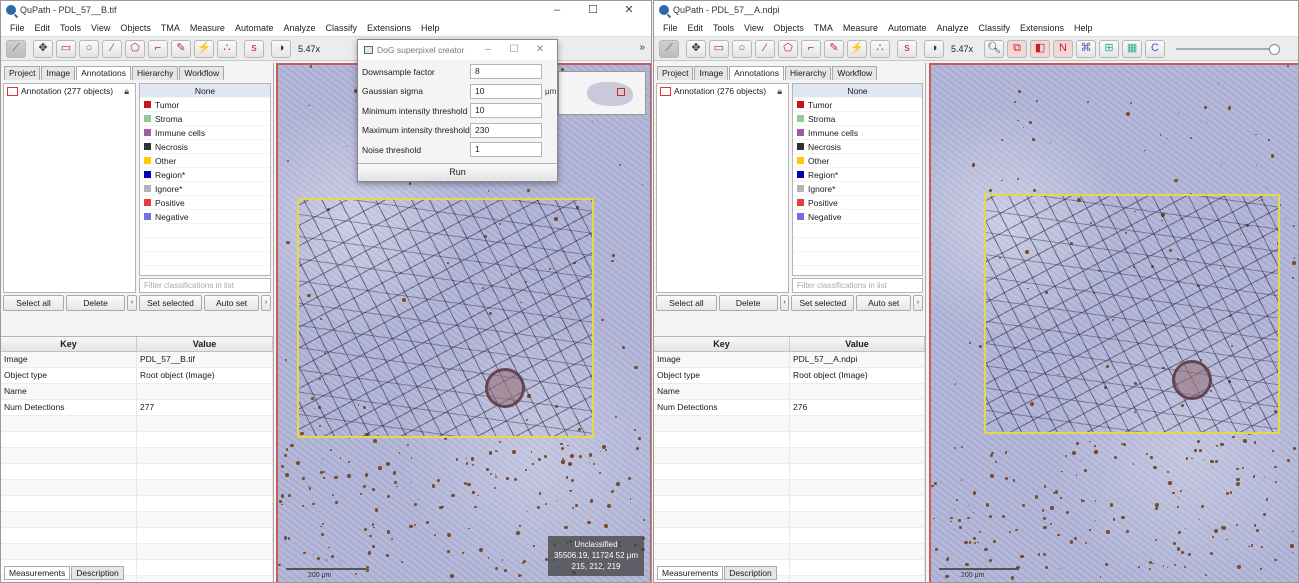 The image size is (1299, 583). I want to click on ellipse-tool-icon: ○, so click(89, 48).